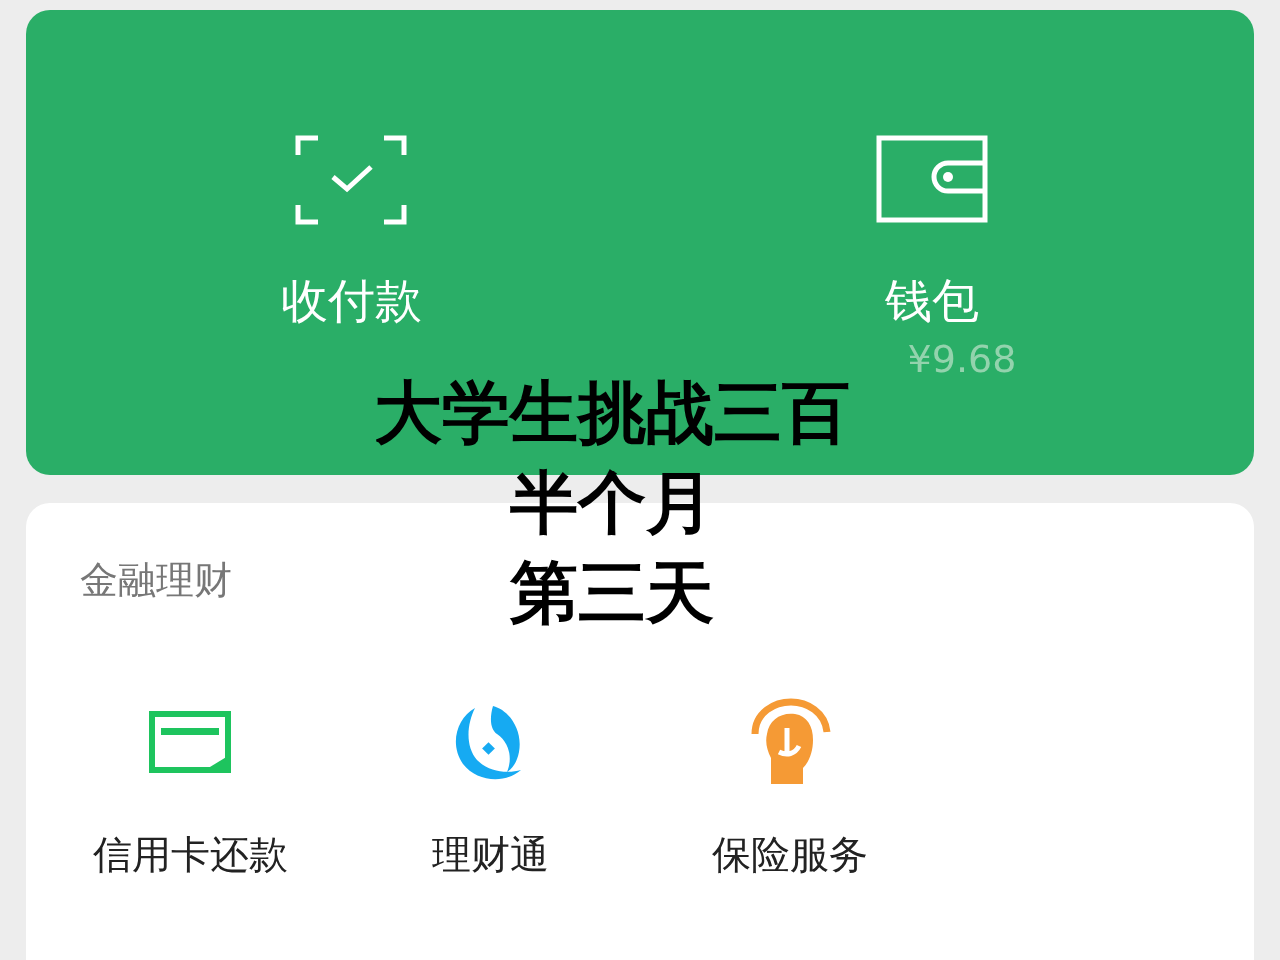 This screenshot has width=1280, height=960. Describe the element at coordinates (190, 855) in the screenshot. I see `service-label: 信用卡还款` at that location.